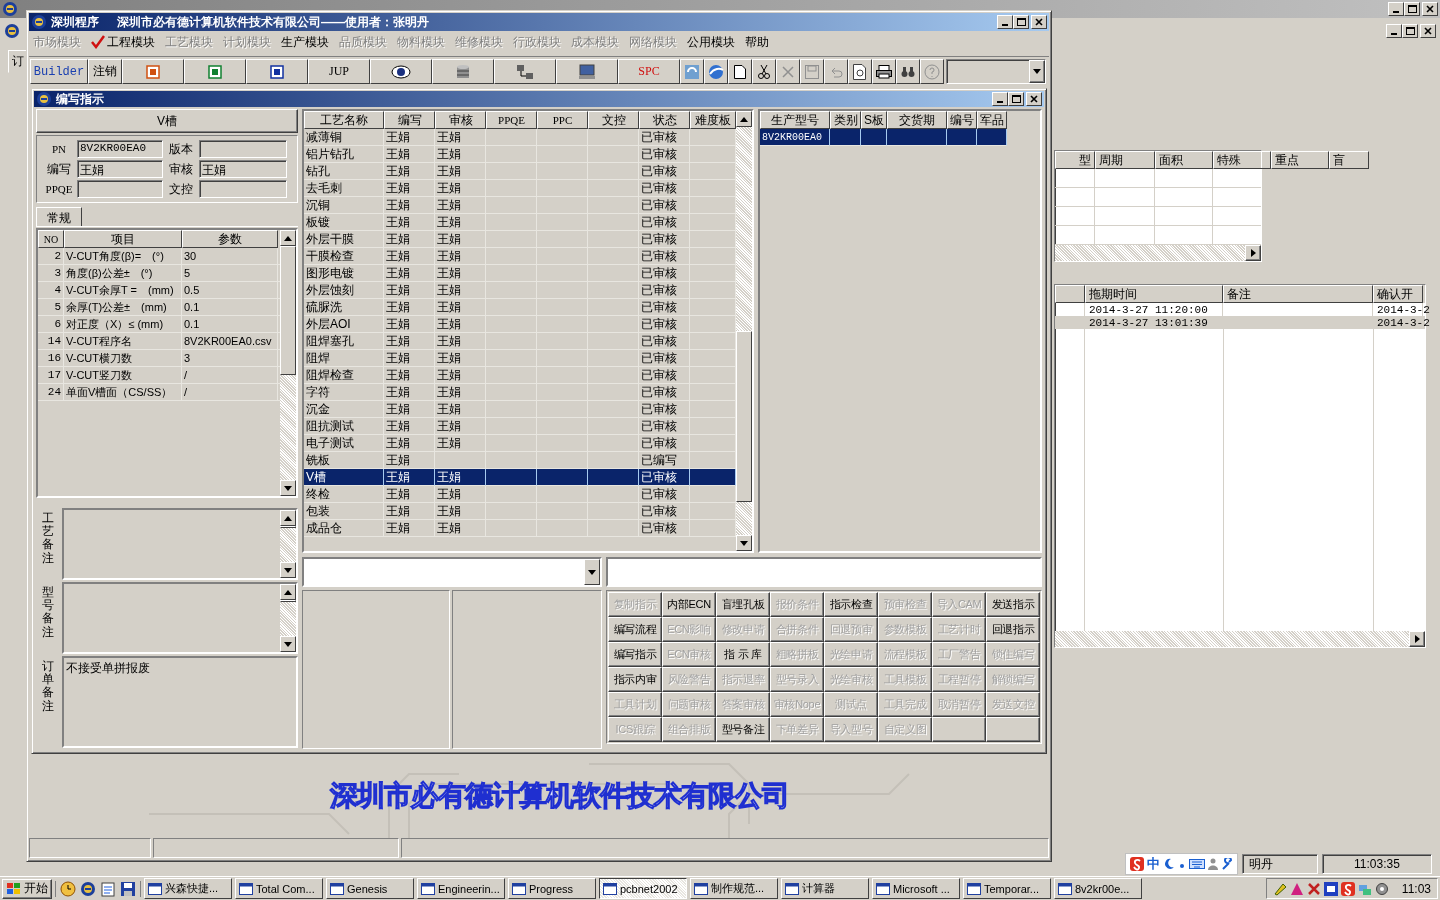 The image size is (1440, 900). I want to click on column-header: S板, so click(874, 120).